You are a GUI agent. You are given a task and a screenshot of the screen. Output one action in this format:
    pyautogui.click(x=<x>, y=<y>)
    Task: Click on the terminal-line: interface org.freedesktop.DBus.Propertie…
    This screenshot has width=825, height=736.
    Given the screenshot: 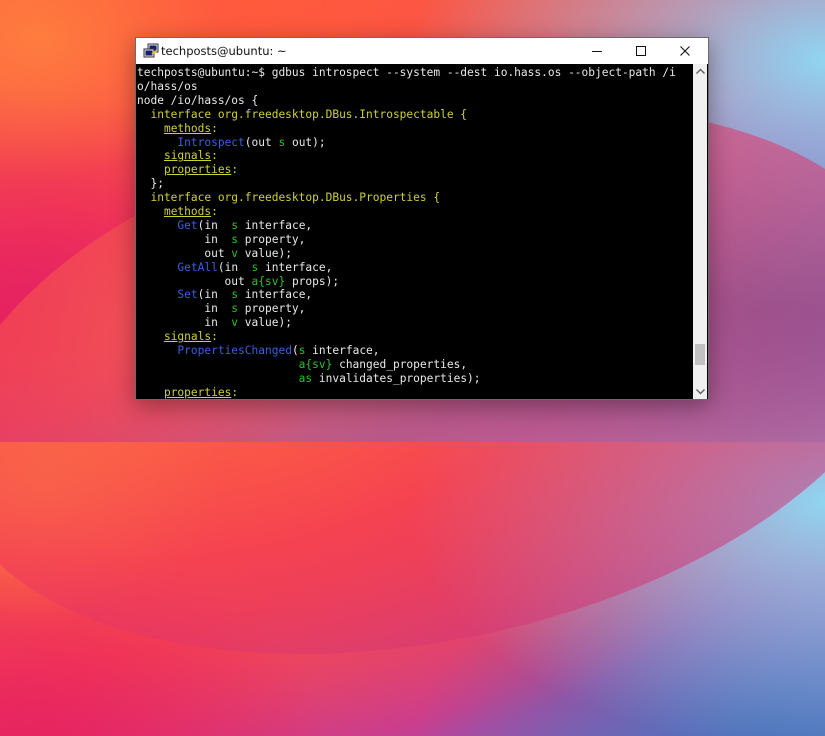 What is the action you would take?
    pyautogui.click(x=288, y=198)
    